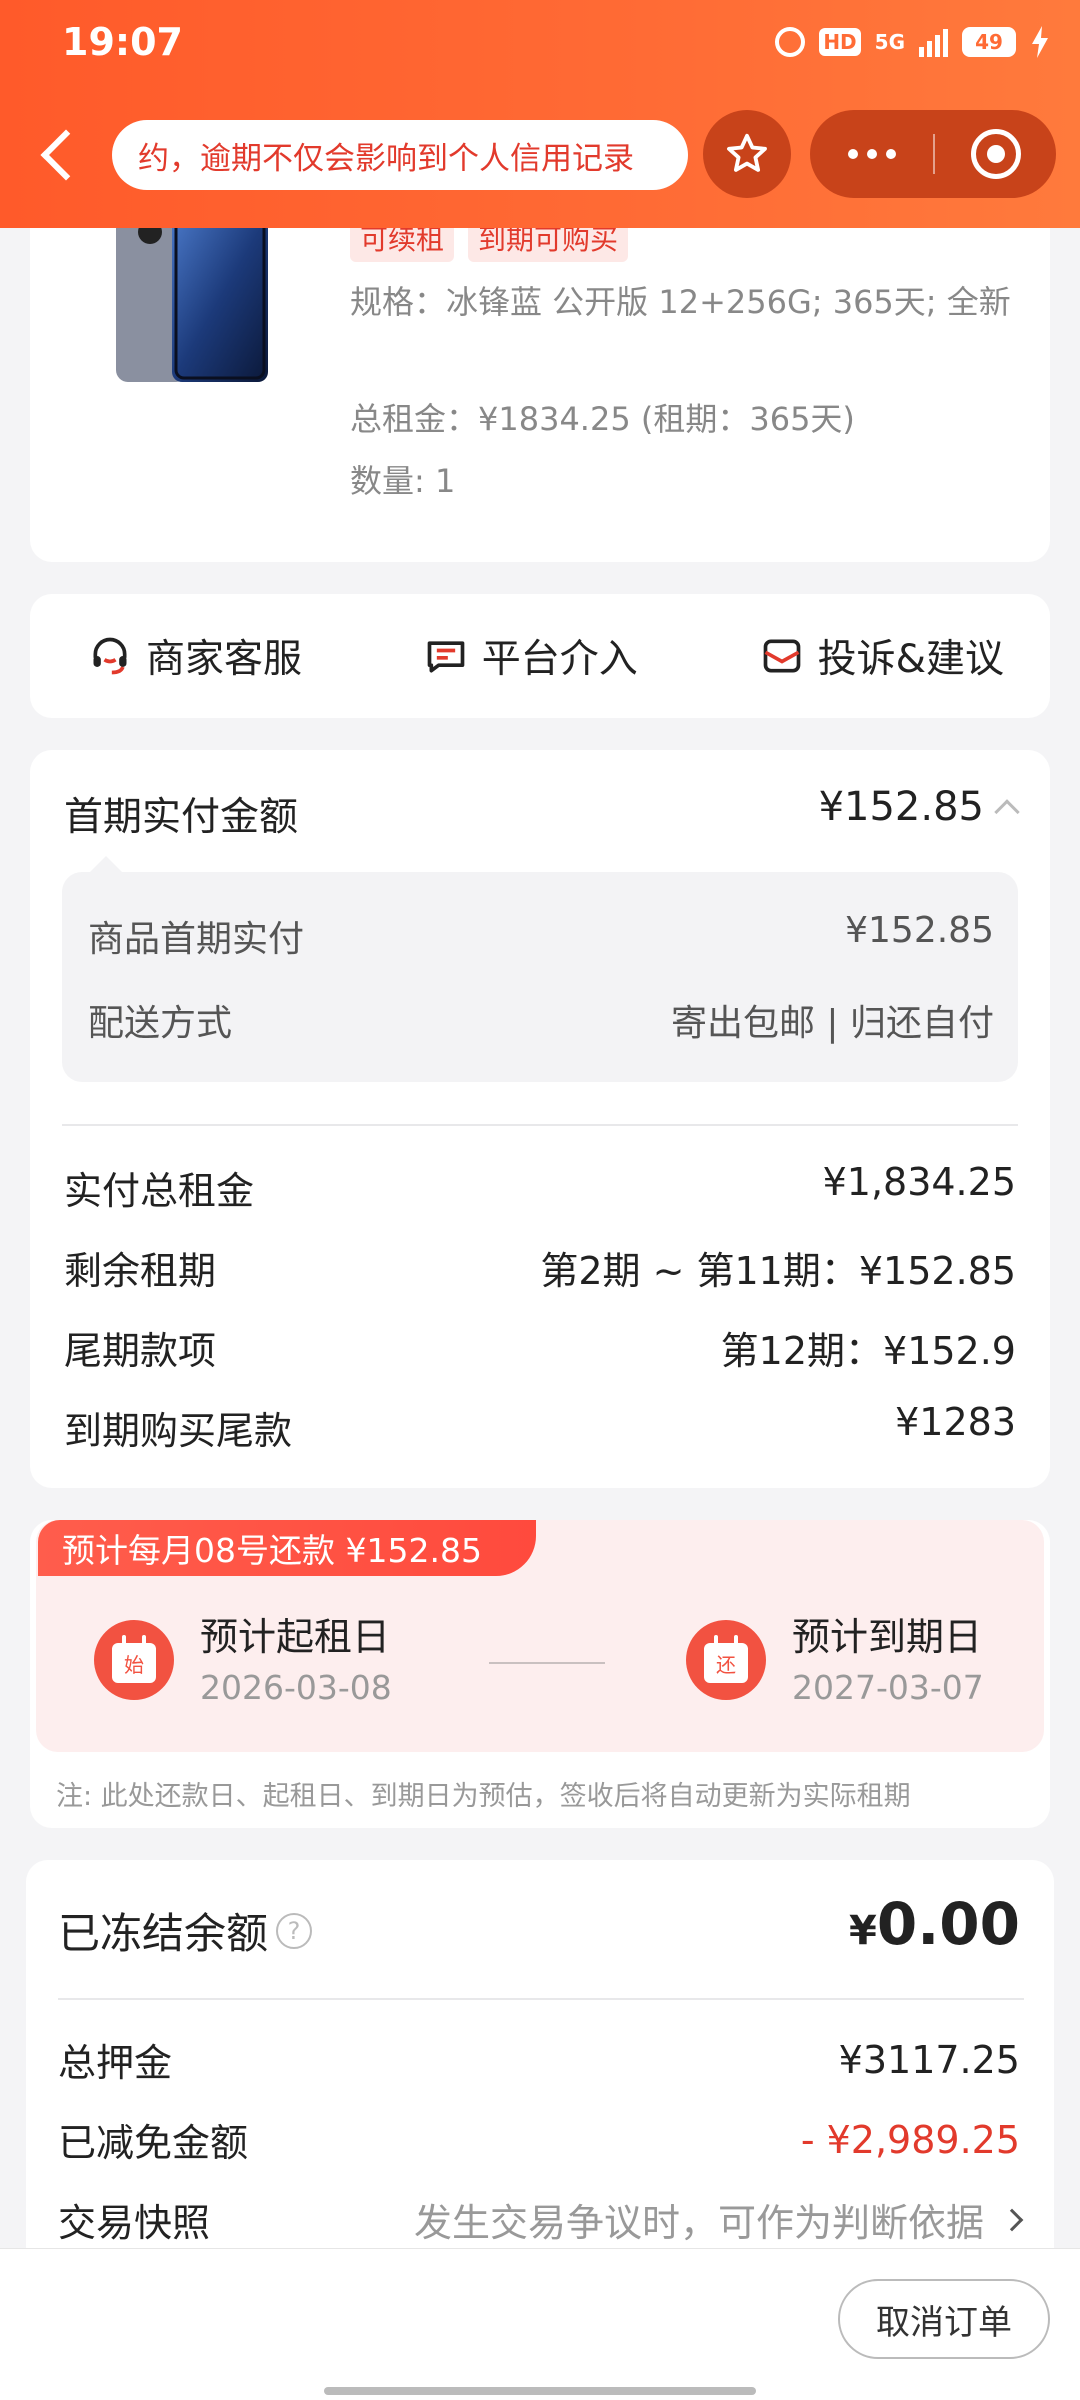  Describe the element at coordinates (140, 1351) in the screenshot. I see `final-label: 尾期款项` at that location.